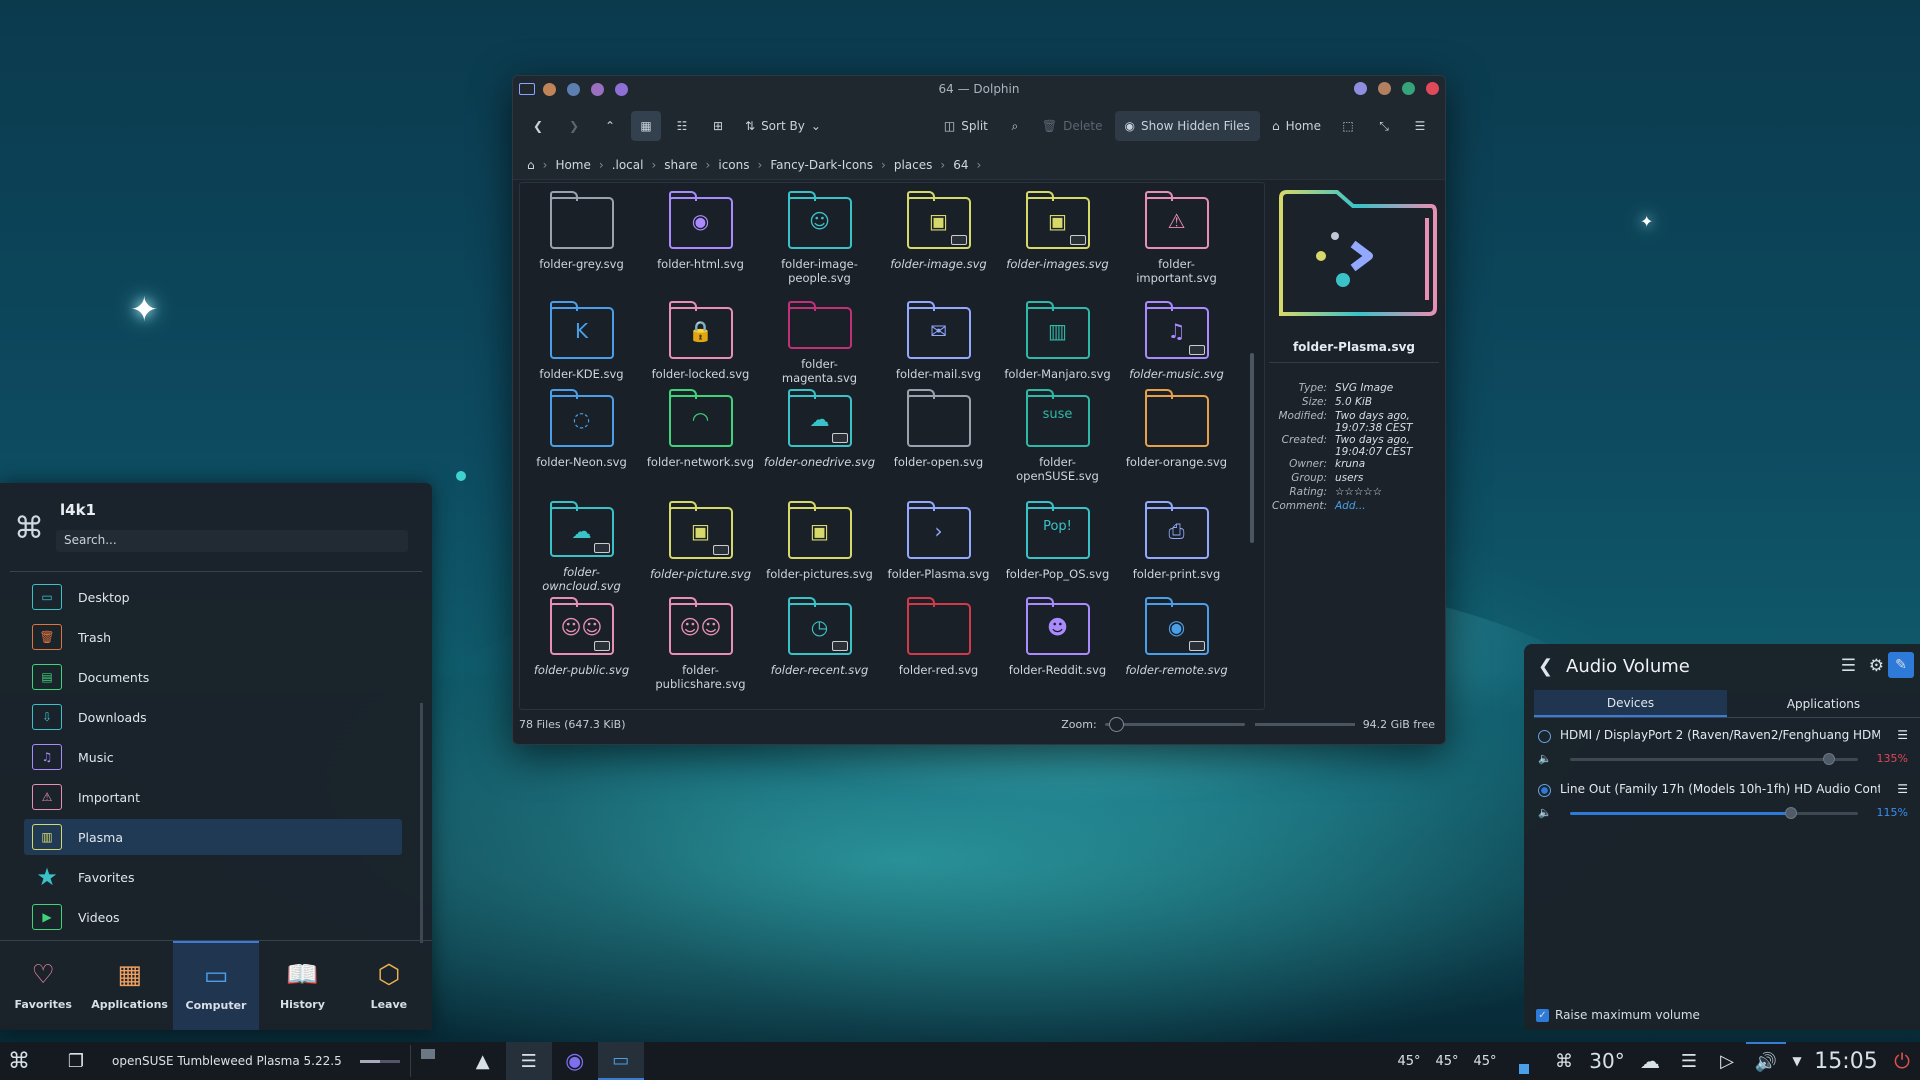 Image resolution: width=1920 pixels, height=1080 pixels. What do you see at coordinates (1630, 703) in the screenshot?
I see `tab-devices: Devices` at bounding box center [1630, 703].